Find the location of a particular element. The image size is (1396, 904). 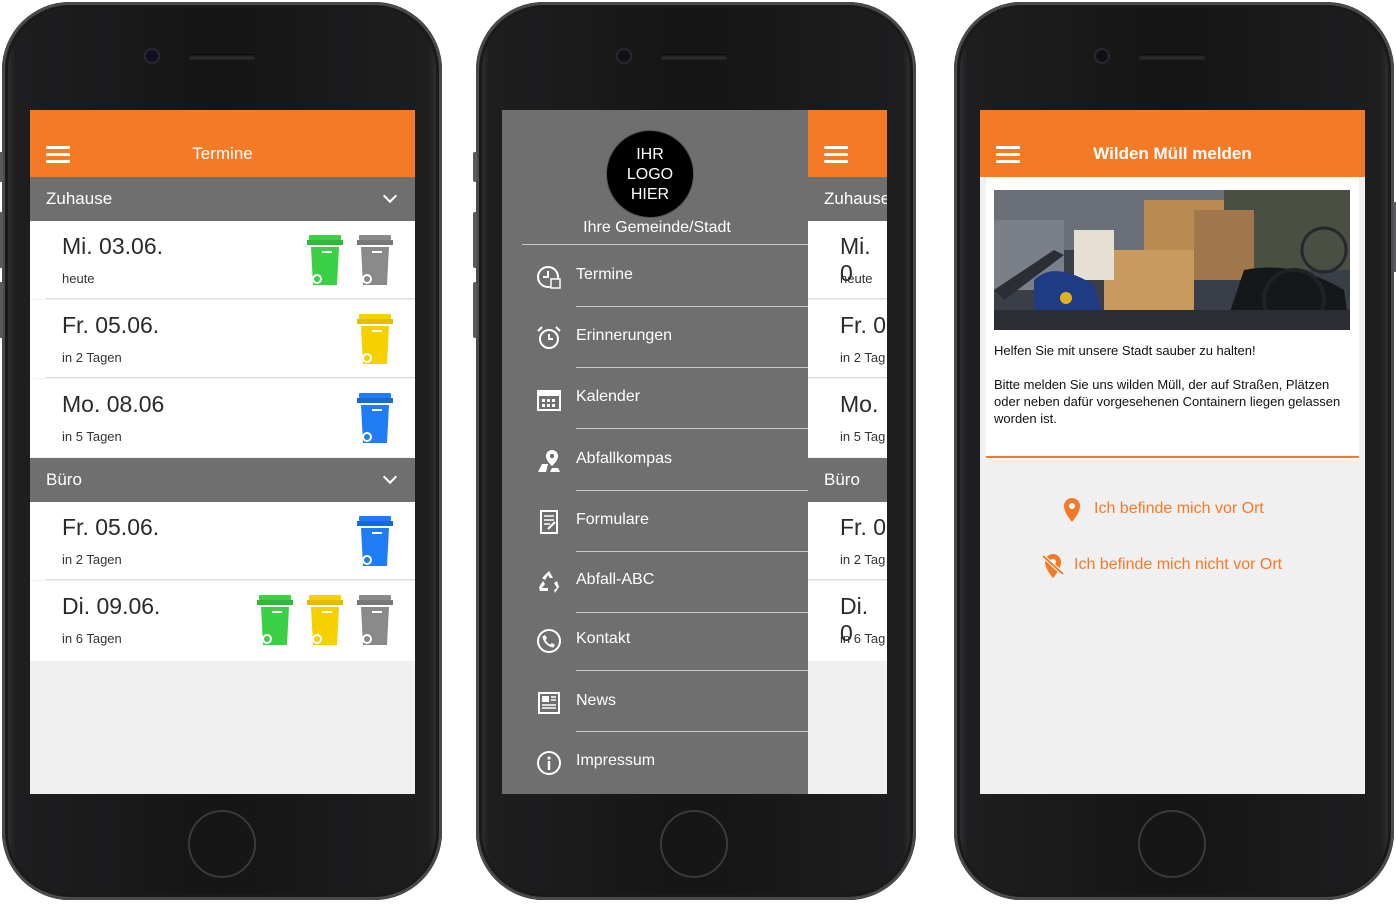

menu-item-label: News is located at coordinates (596, 700).